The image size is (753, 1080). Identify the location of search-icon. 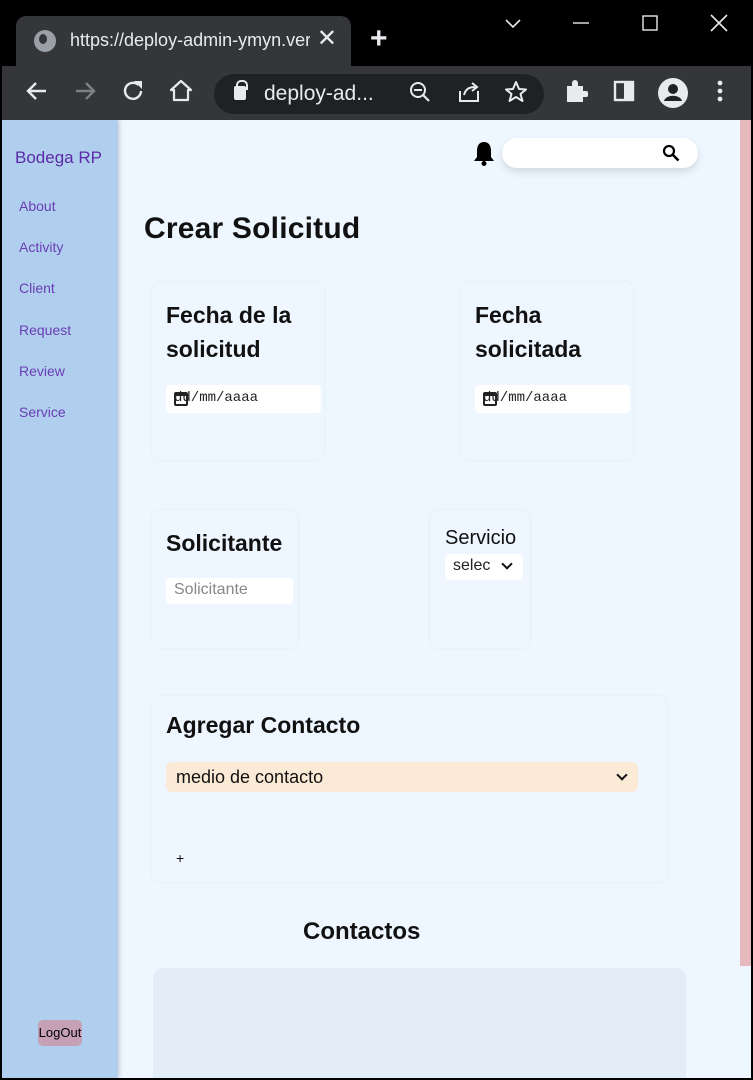
(671, 153).